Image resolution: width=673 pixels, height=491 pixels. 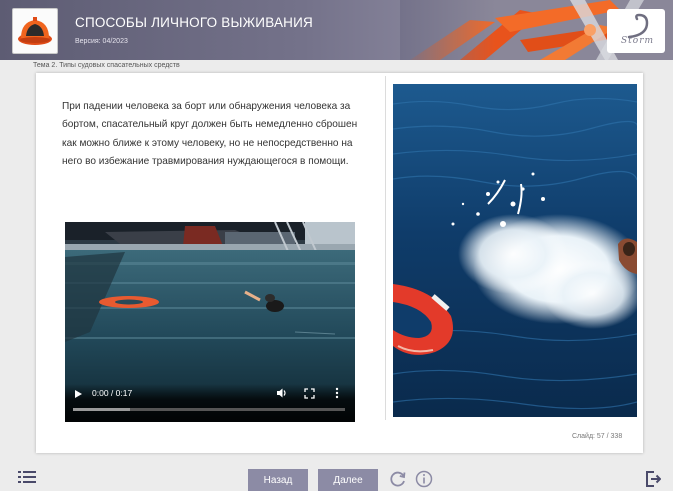 What do you see at coordinates (194, 22) in the screenshot?
I see `course-title: СПОСОБЫ ЛИЧНОГО ВЫЖИВАНИЯ` at bounding box center [194, 22].